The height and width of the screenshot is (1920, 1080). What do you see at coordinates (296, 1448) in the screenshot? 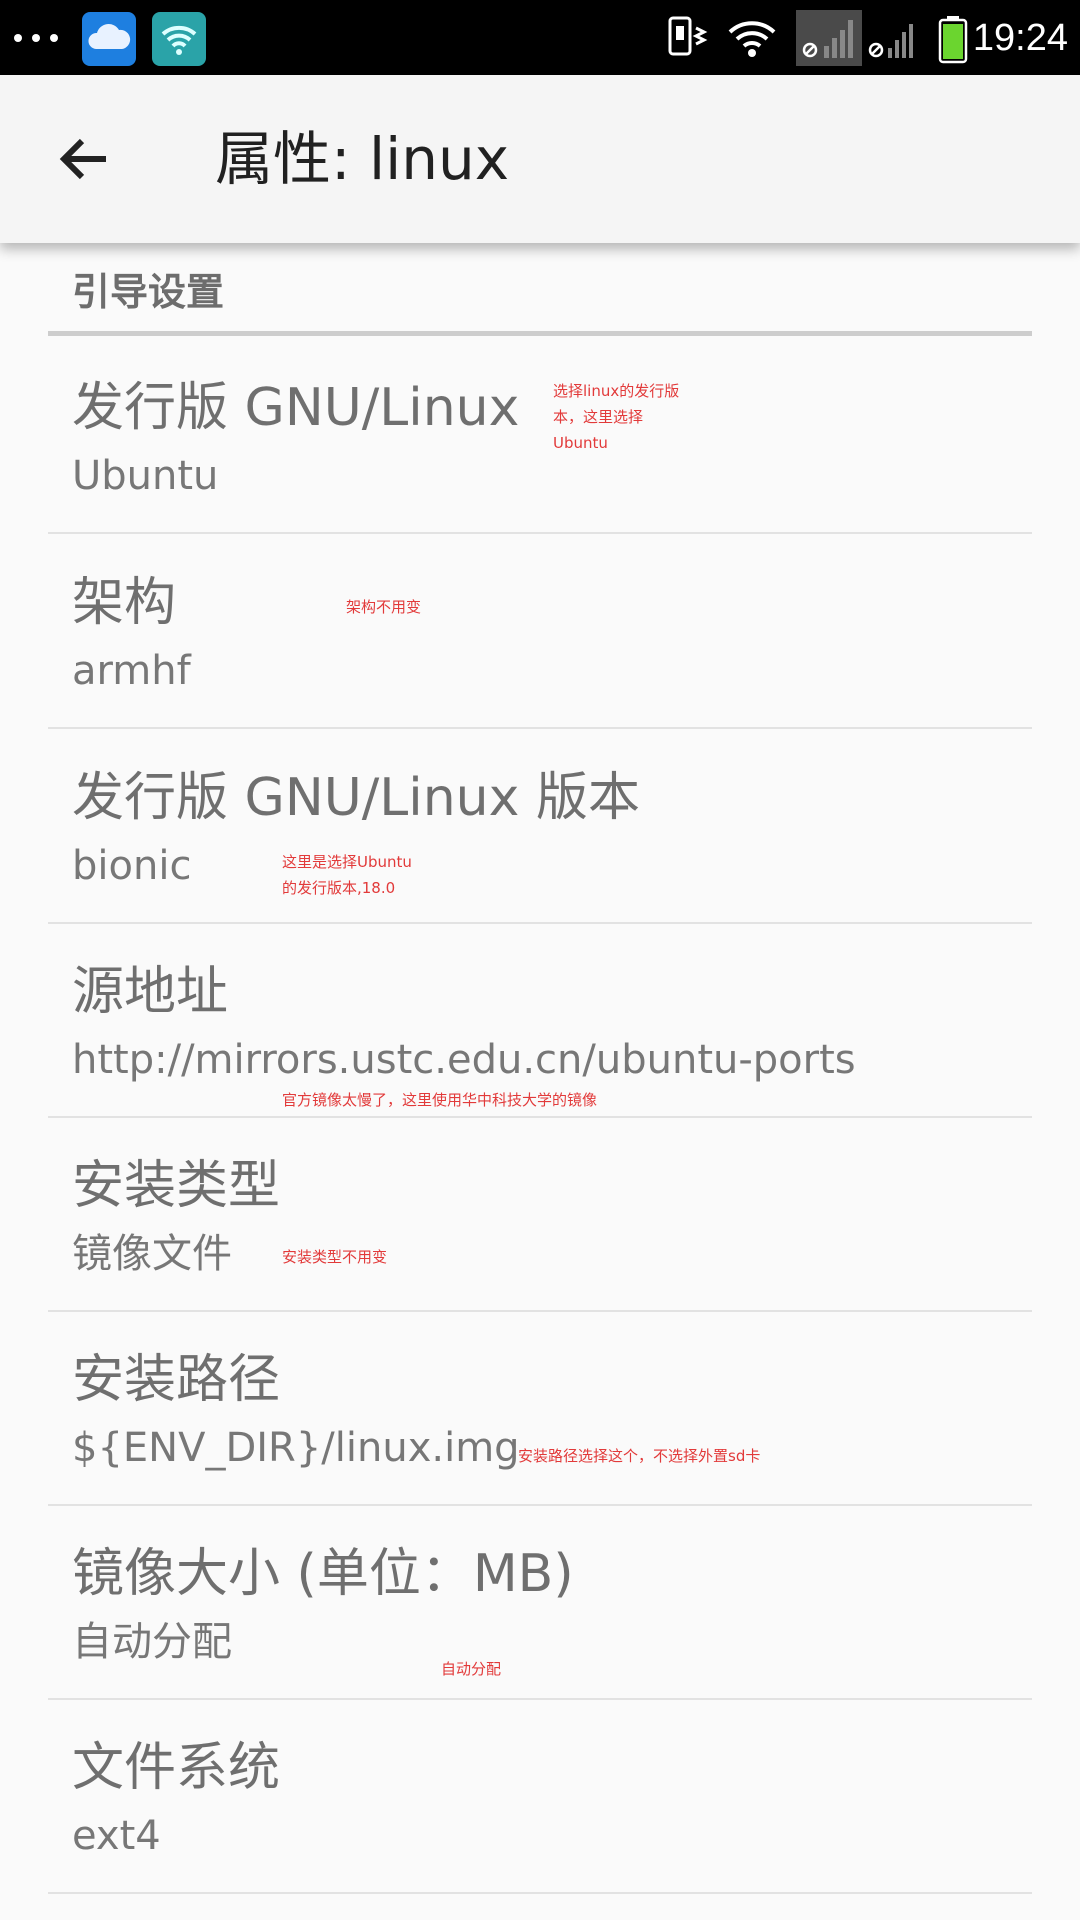
I see `pref-summary: ${ENV_DIR}/linux.img` at bounding box center [296, 1448].